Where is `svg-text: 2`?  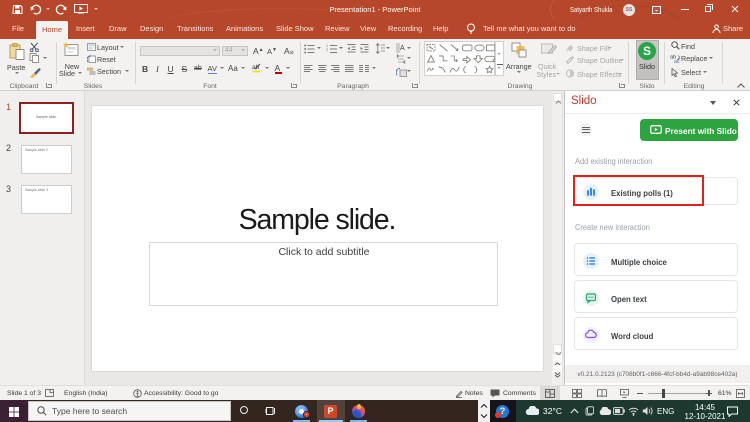 svg-text: 2 is located at coordinates (327, 49).